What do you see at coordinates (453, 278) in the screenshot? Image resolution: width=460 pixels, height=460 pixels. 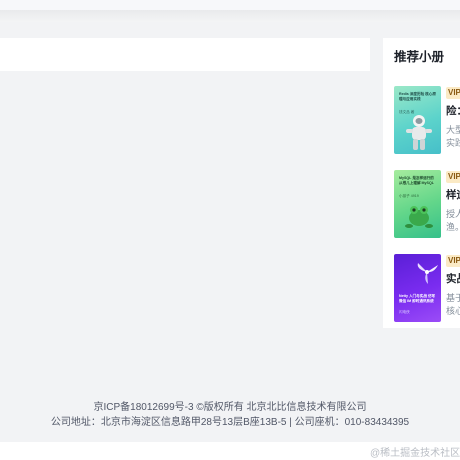 I see `book-title: 实战` at bounding box center [453, 278].